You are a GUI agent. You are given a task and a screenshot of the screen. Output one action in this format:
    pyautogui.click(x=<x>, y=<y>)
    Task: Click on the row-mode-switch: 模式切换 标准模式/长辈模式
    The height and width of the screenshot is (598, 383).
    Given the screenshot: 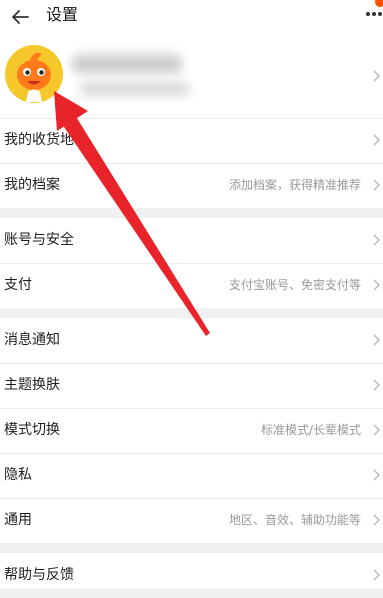 What is the action you would take?
    pyautogui.click(x=191, y=430)
    